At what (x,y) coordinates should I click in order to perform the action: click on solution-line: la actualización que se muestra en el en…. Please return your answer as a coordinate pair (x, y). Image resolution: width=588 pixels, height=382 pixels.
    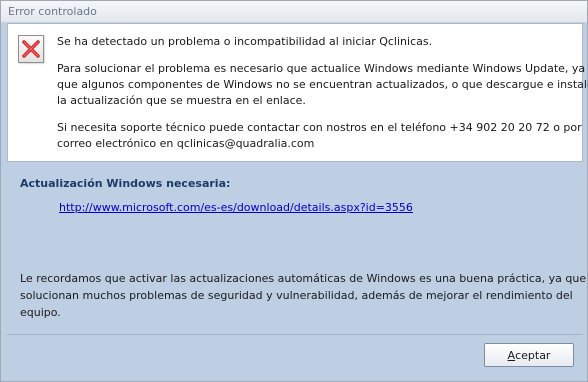
    Looking at the image, I should click on (181, 100).